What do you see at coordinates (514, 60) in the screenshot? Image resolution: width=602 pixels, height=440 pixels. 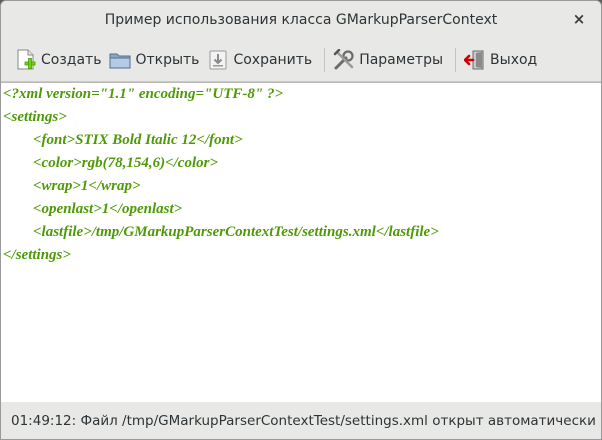 I see `exit-label: Выход` at bounding box center [514, 60].